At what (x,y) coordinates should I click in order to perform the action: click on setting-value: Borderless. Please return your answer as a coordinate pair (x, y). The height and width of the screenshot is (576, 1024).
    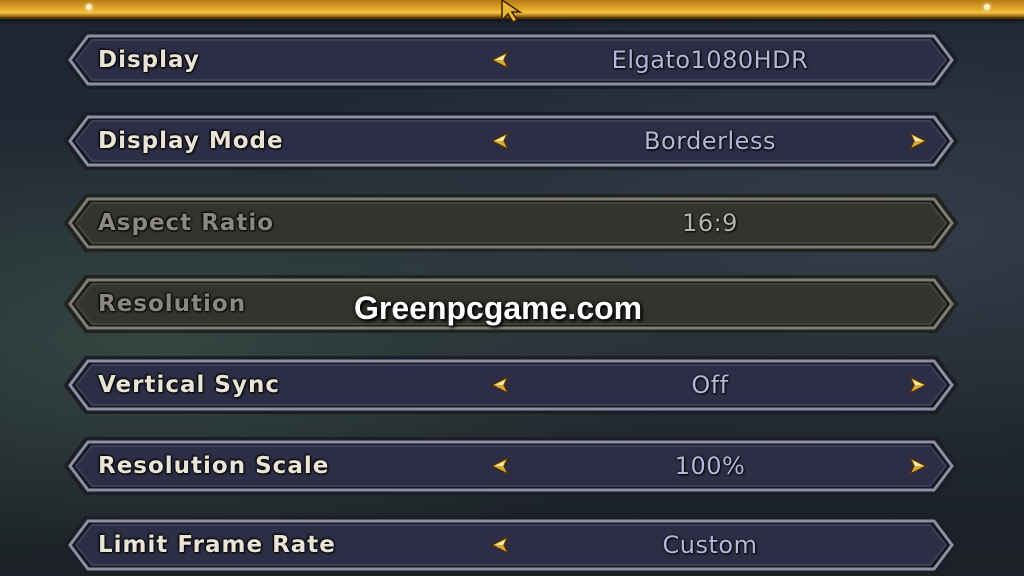
    Looking at the image, I should click on (710, 141).